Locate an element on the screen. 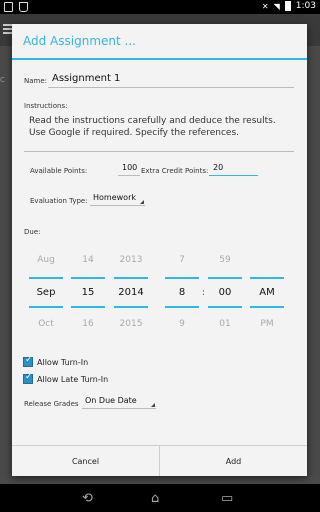 The height and width of the screenshot is (512, 320). extra-credit-label: Extra Credit Points: is located at coordinates (175, 171).